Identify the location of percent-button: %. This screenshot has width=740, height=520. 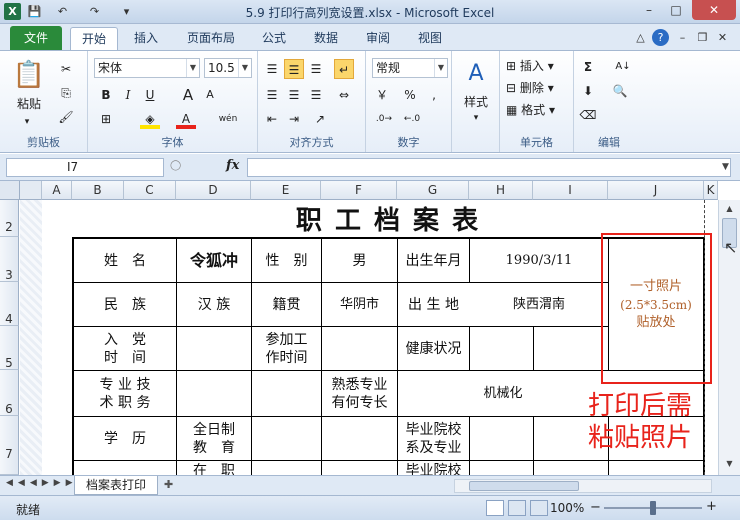
(410, 95).